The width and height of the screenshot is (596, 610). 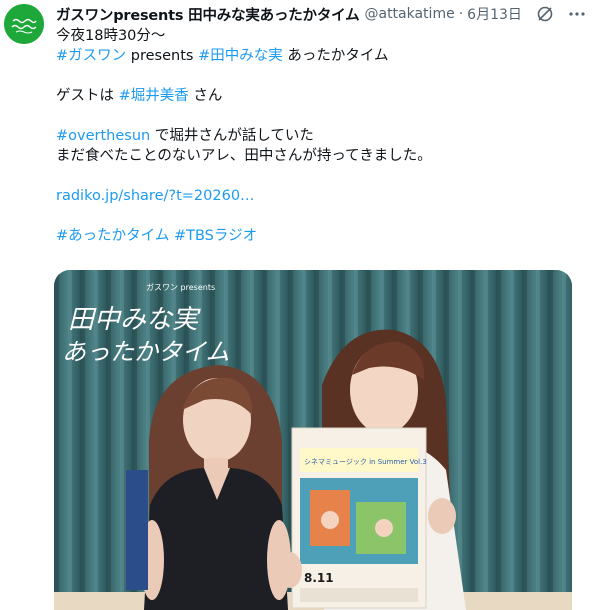 What do you see at coordinates (103, 136) in the screenshot?
I see `hashtag-overthesun: #overthesun` at bounding box center [103, 136].